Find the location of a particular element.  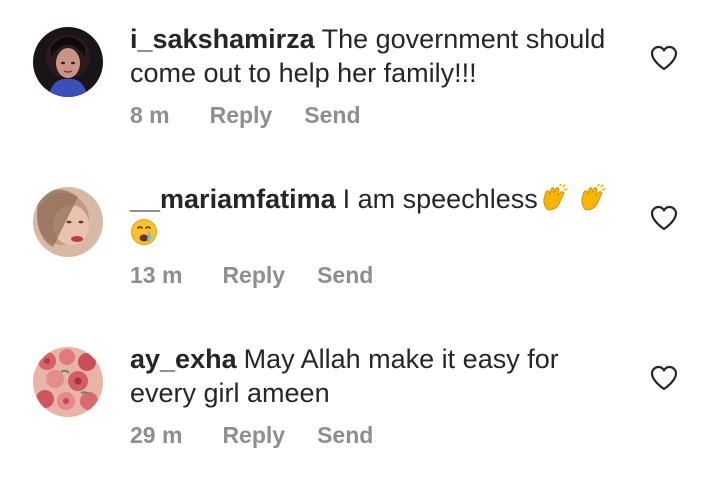

comment-meta: 29 m Reply Send is located at coordinates (251, 435).